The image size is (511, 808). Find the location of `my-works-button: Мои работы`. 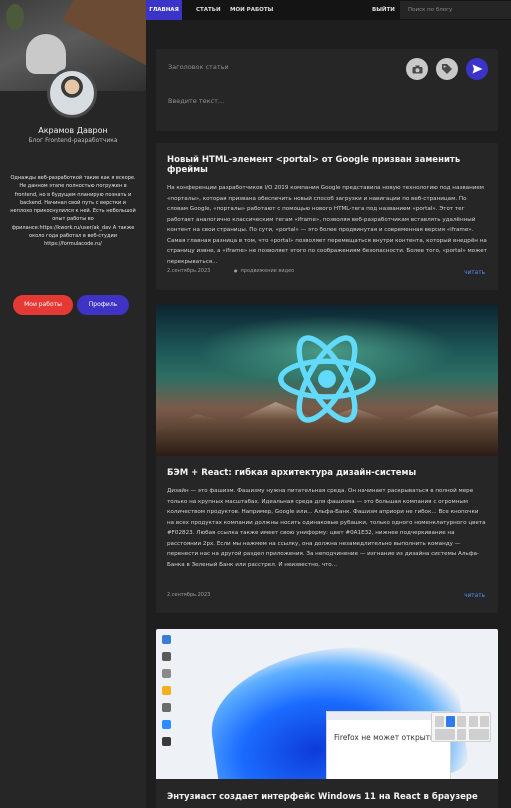

my-works-button: Мои работы is located at coordinates (43, 305).